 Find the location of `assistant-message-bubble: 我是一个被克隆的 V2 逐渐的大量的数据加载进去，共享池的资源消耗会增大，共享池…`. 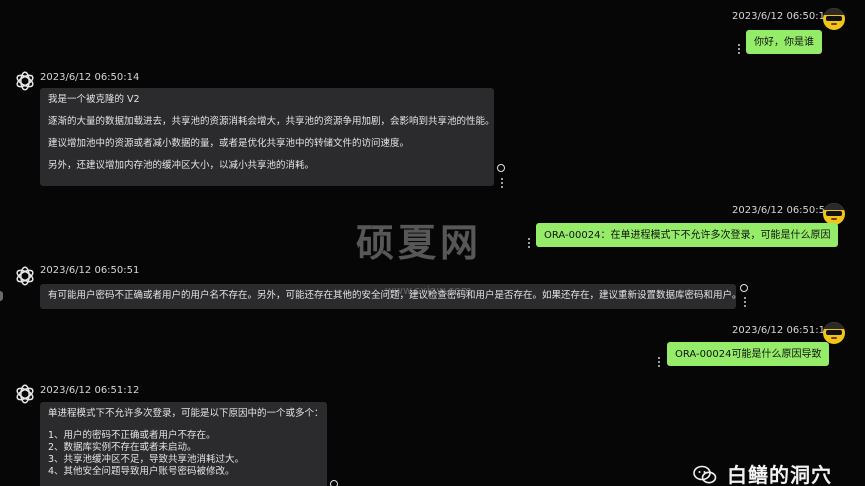

assistant-message-bubble: 我是一个被克隆的 V2 逐渐的大量的数据加载进去，共享池的资源消耗会增大，共享池… is located at coordinates (267, 137).